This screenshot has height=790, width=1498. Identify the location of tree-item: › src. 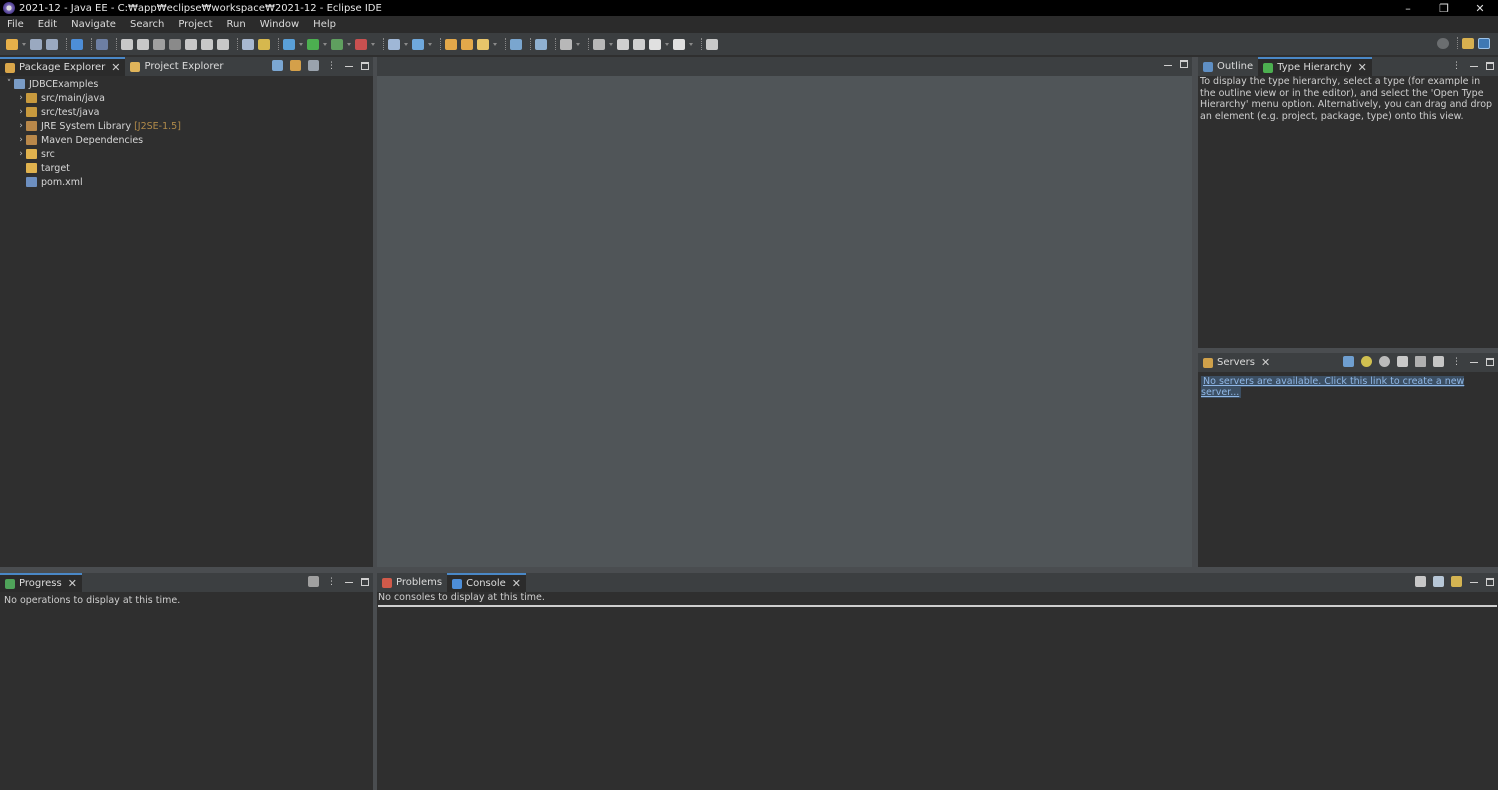
(186, 154).